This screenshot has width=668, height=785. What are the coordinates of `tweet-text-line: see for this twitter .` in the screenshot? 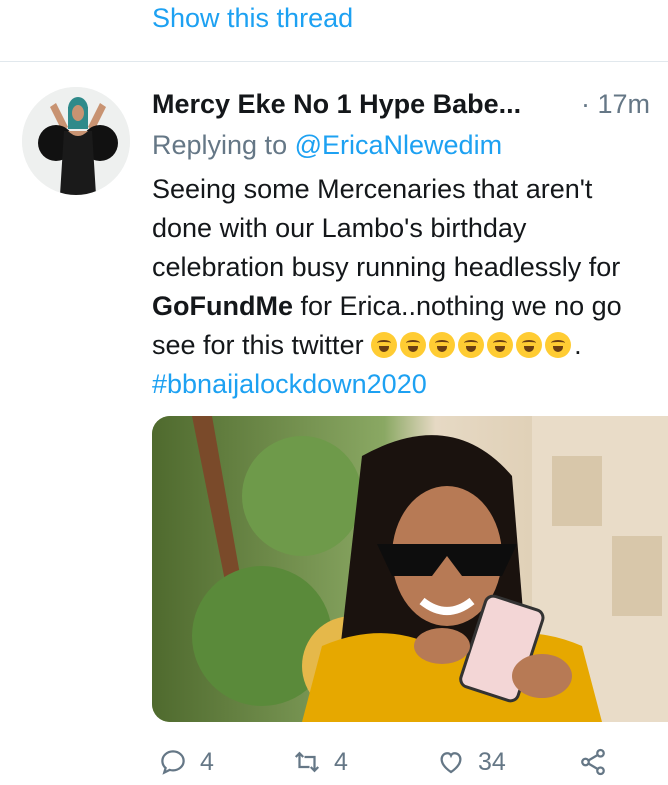 It's located at (410, 345).